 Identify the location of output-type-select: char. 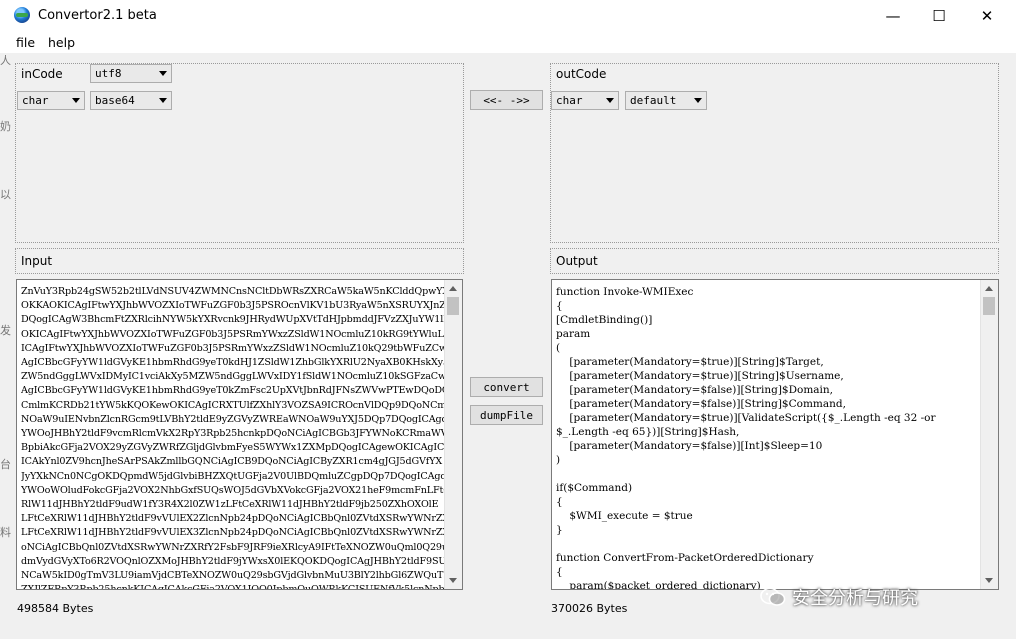
(585, 100).